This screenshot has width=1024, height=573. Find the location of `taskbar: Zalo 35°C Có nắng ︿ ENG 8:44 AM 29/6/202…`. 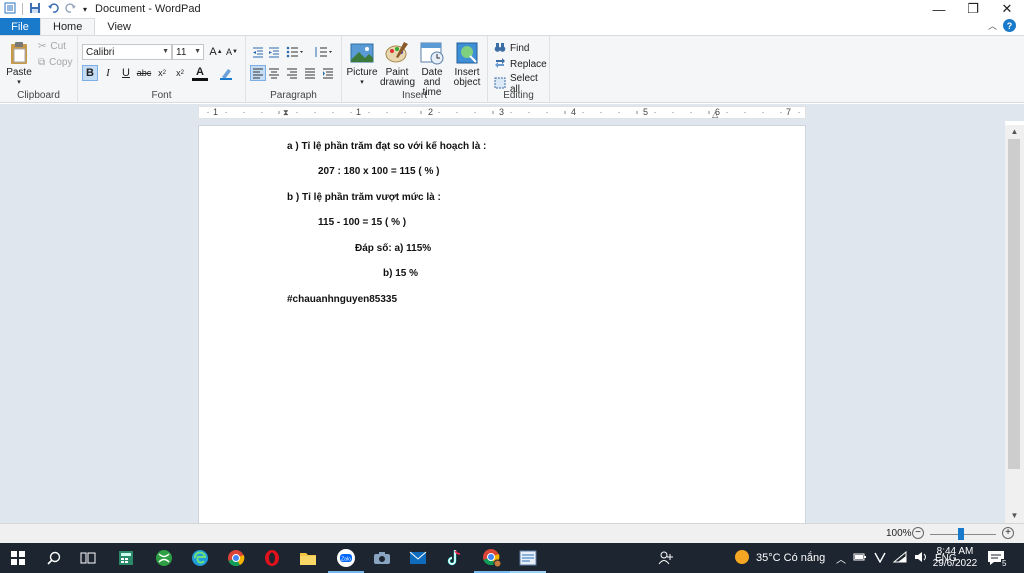

taskbar: Zalo 35°C Có nắng ︿ ENG 8:44 AM 29/6/202… is located at coordinates (512, 558).